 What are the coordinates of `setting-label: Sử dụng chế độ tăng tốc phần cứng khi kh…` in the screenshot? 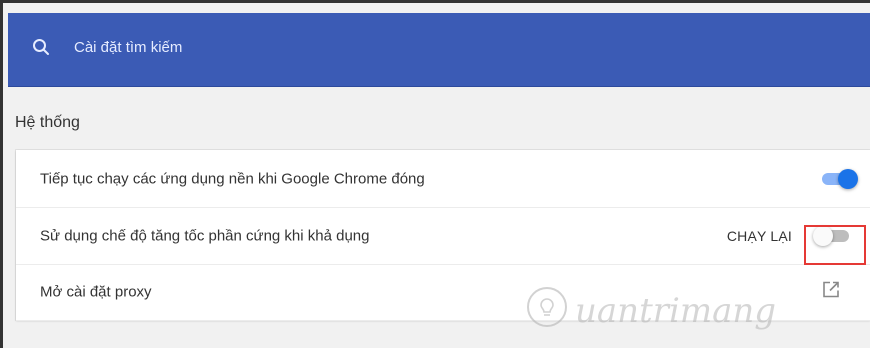 It's located at (205, 235).